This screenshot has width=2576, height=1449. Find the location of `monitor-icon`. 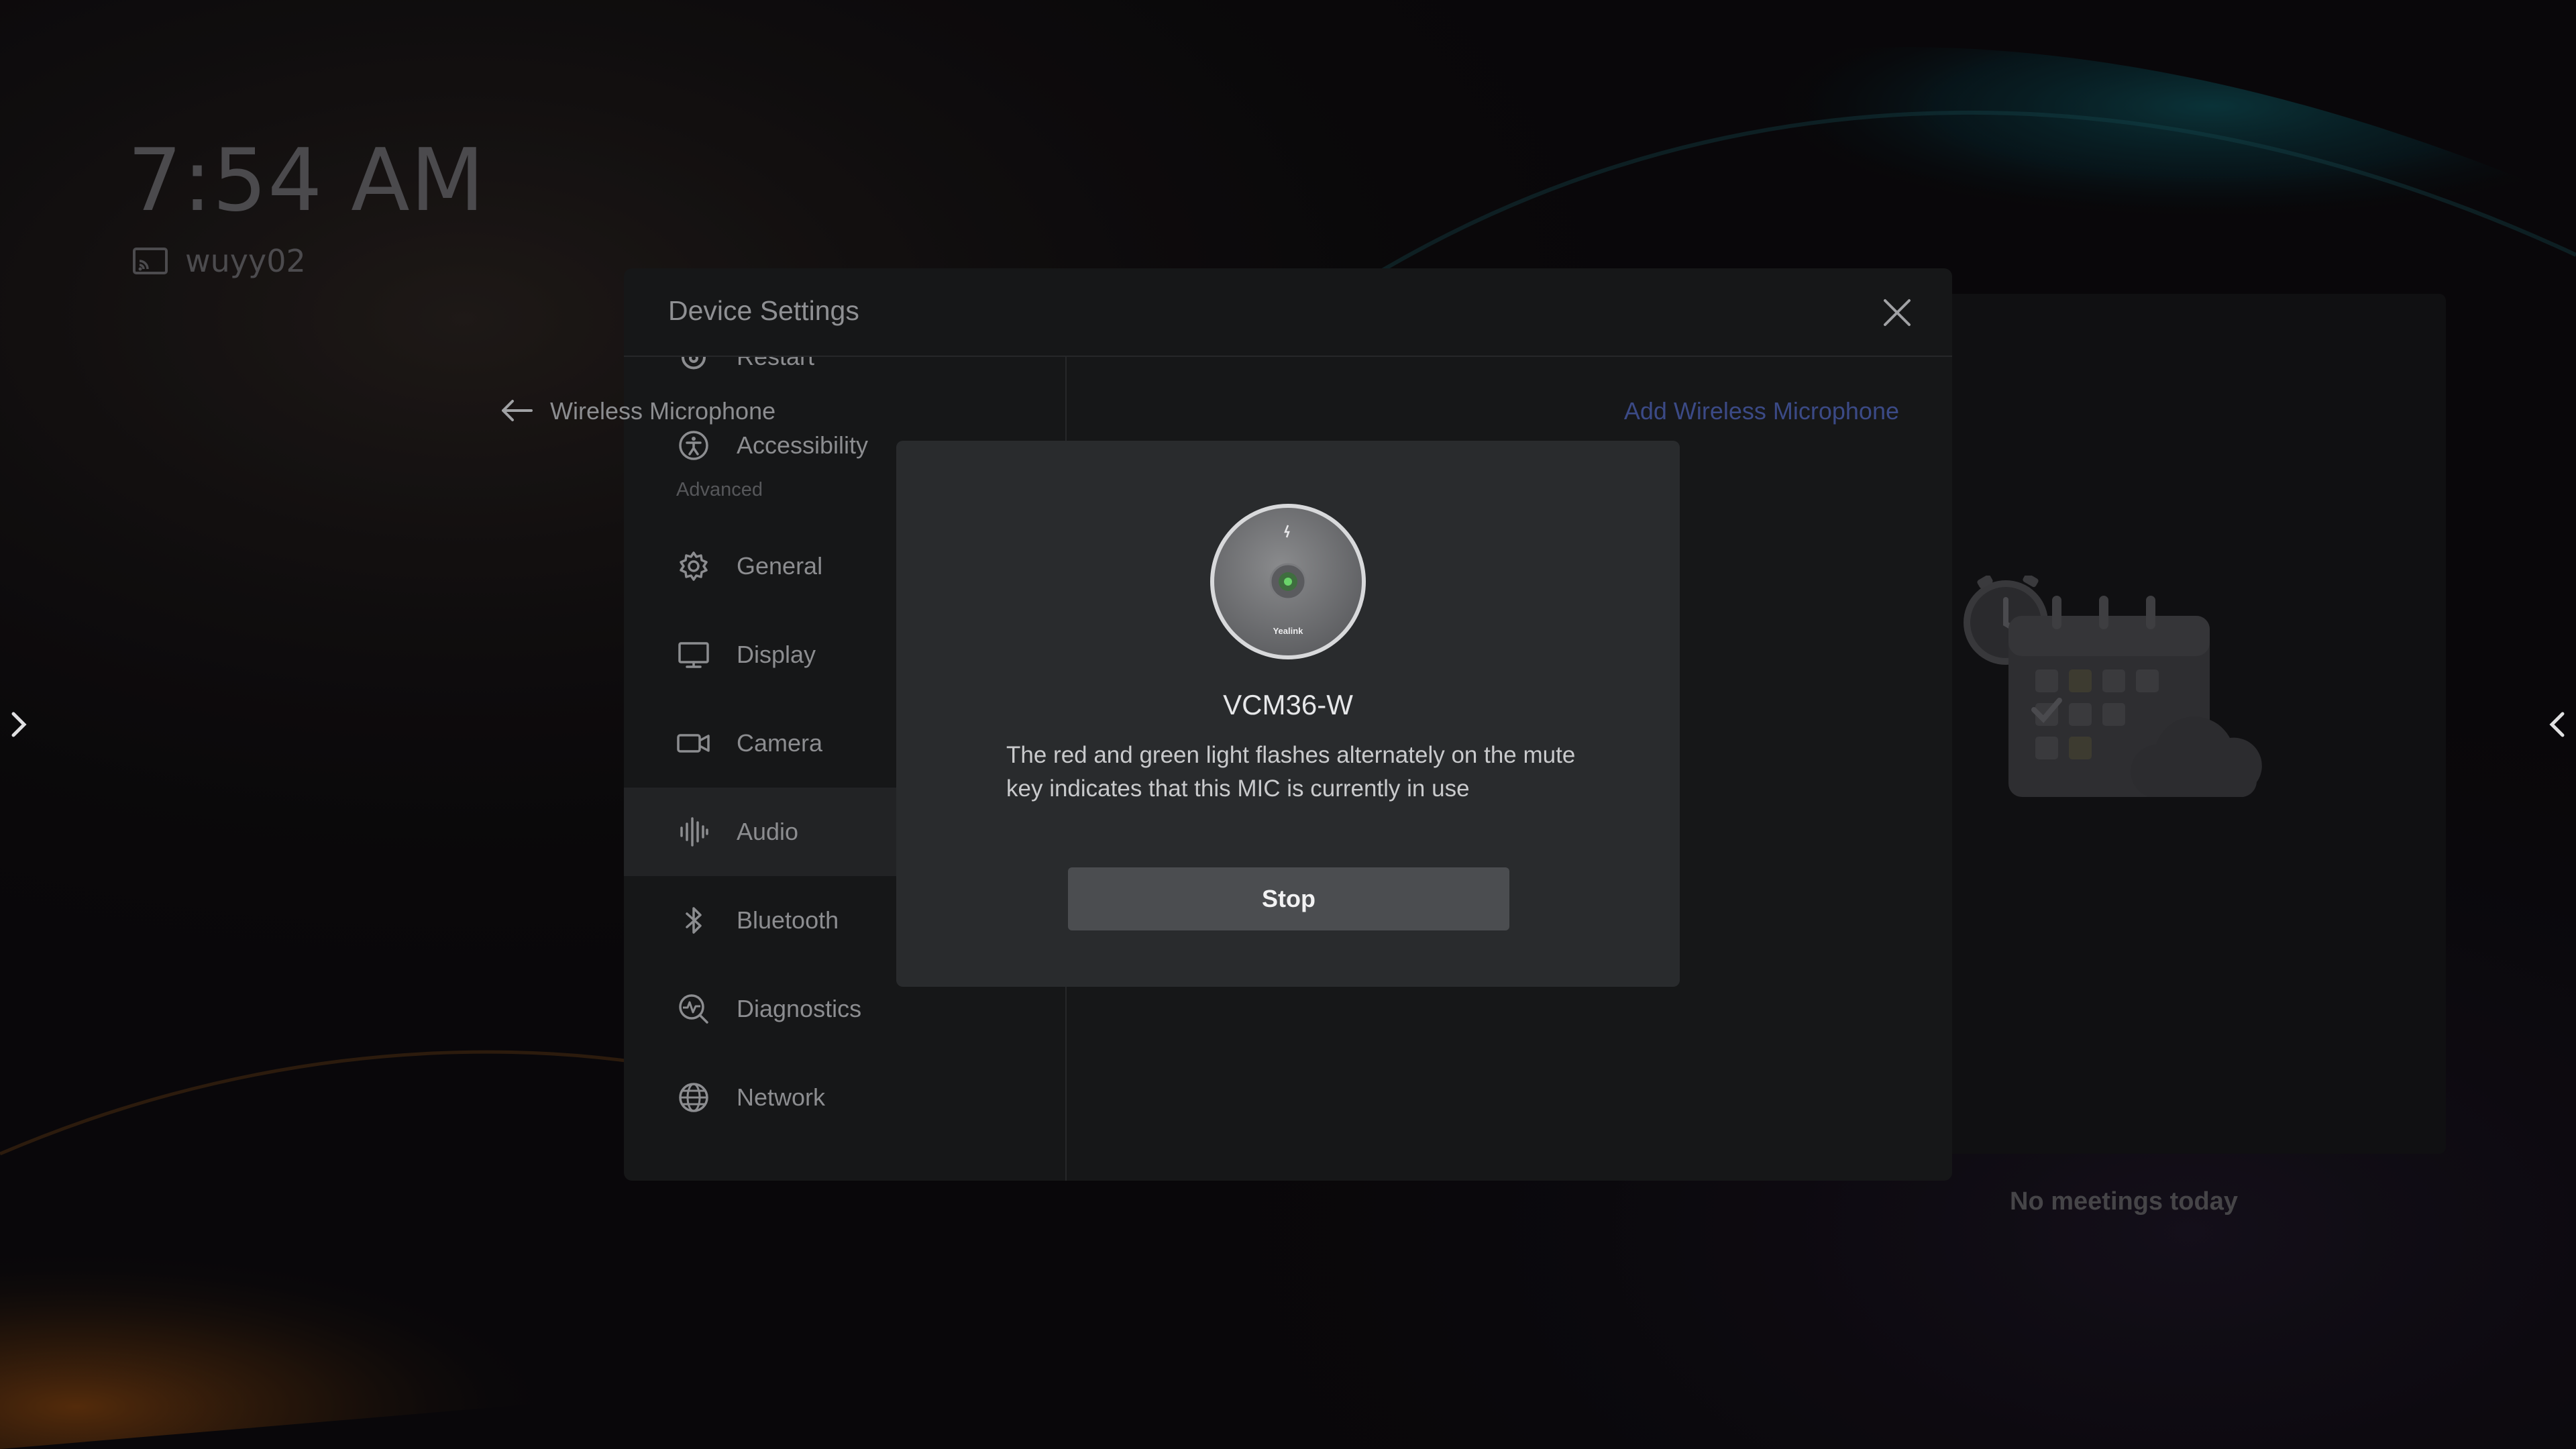

monitor-icon is located at coordinates (693, 654).